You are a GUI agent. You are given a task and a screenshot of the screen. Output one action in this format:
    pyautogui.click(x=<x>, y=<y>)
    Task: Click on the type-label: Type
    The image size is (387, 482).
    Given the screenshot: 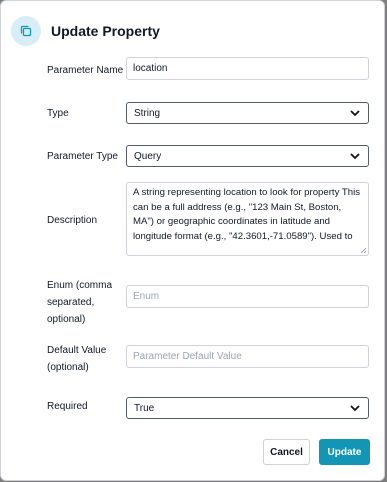 What is the action you would take?
    pyautogui.click(x=58, y=113)
    